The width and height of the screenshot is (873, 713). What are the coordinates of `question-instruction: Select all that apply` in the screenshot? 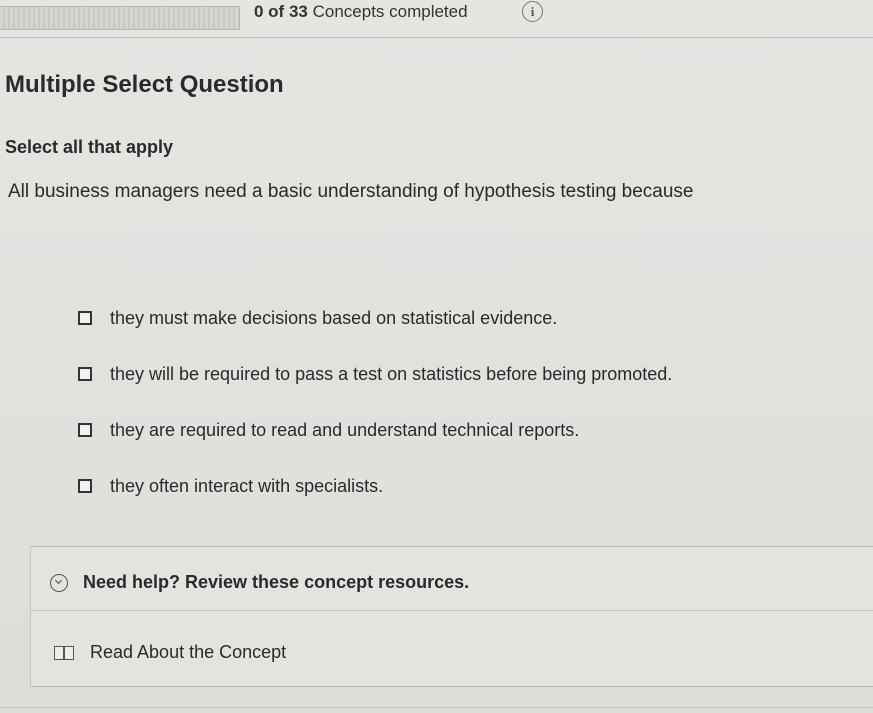 It's located at (89, 147).